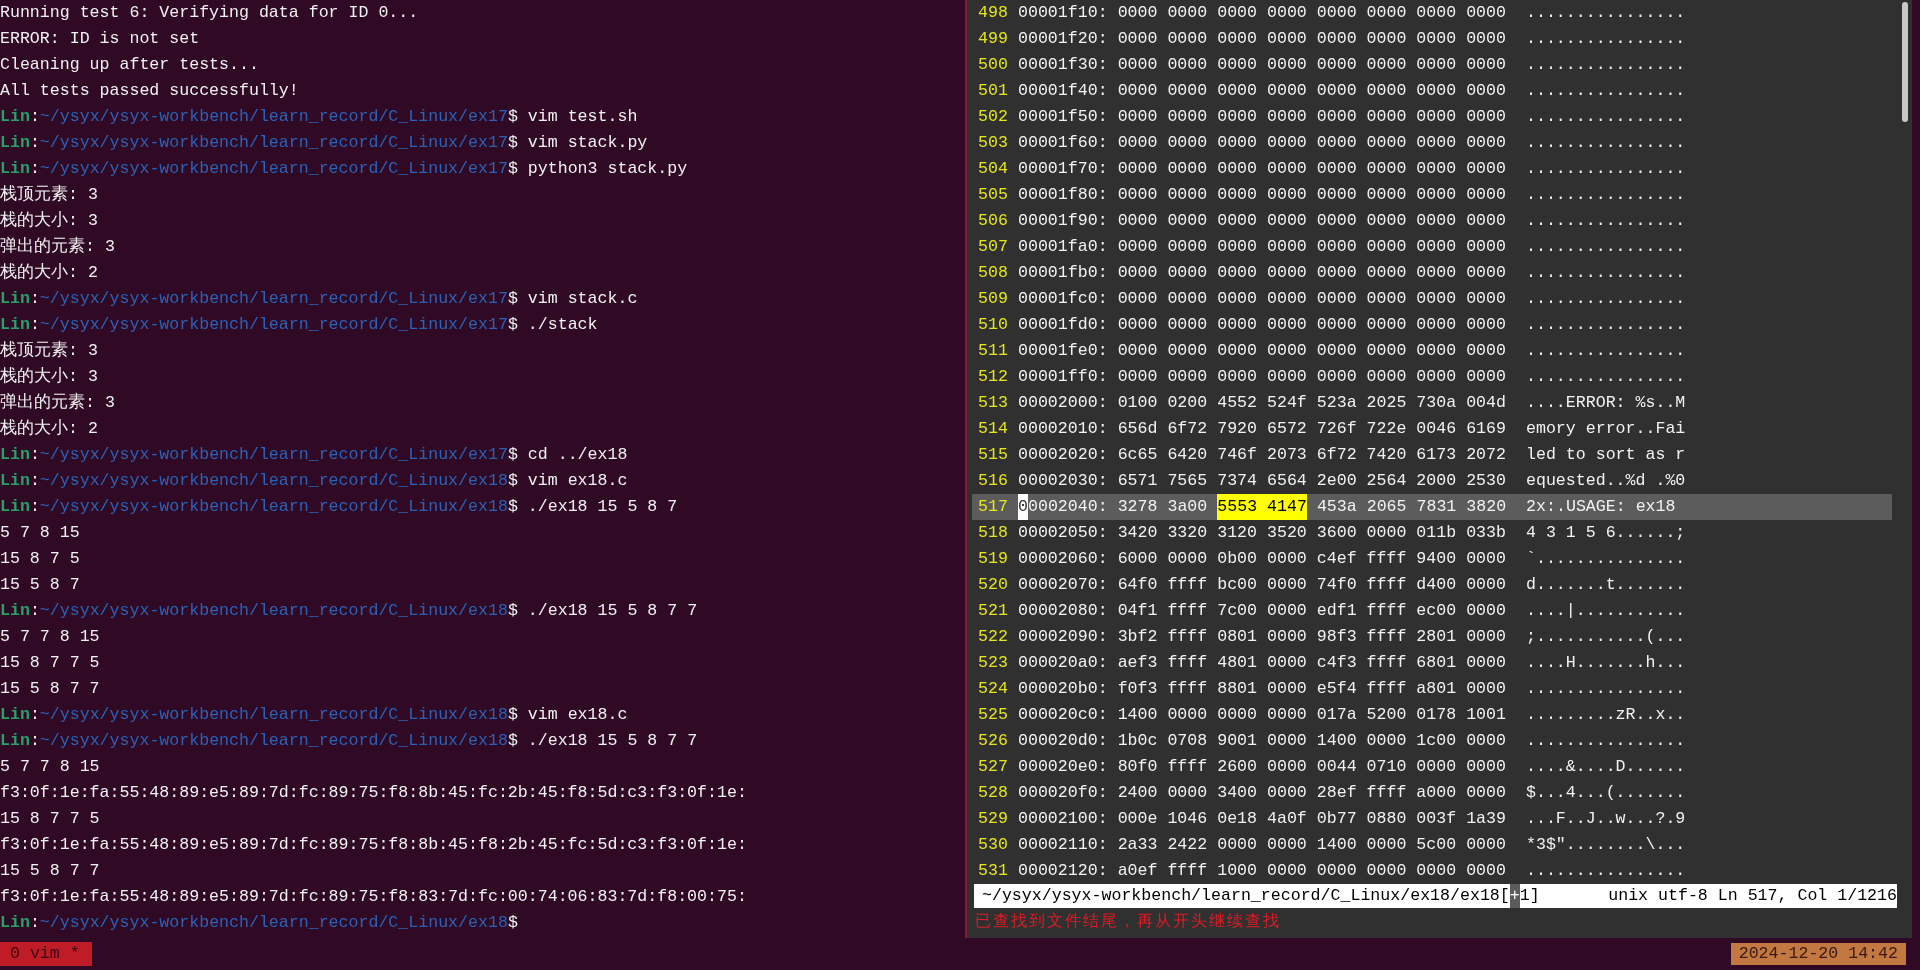 The height and width of the screenshot is (970, 1920). What do you see at coordinates (993, 637) in the screenshot?
I see `line-number: 522` at bounding box center [993, 637].